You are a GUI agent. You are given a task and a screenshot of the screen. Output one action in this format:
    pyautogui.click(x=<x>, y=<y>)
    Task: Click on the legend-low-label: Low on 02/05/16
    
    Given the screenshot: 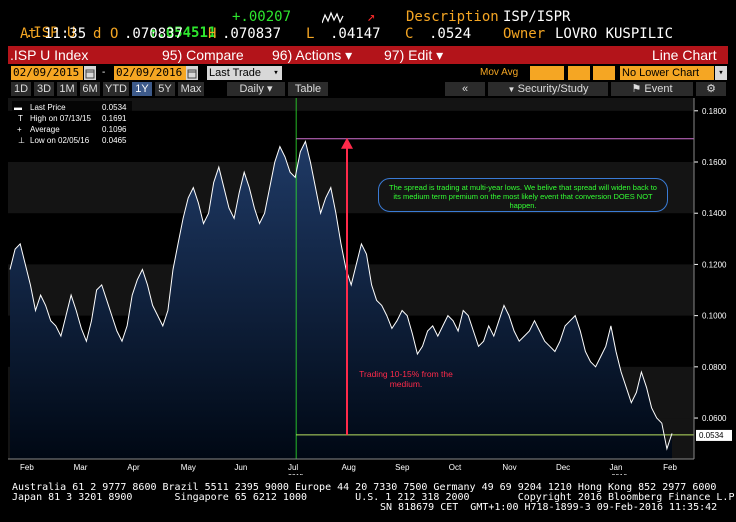 What is the action you would take?
    pyautogui.click(x=60, y=140)
    